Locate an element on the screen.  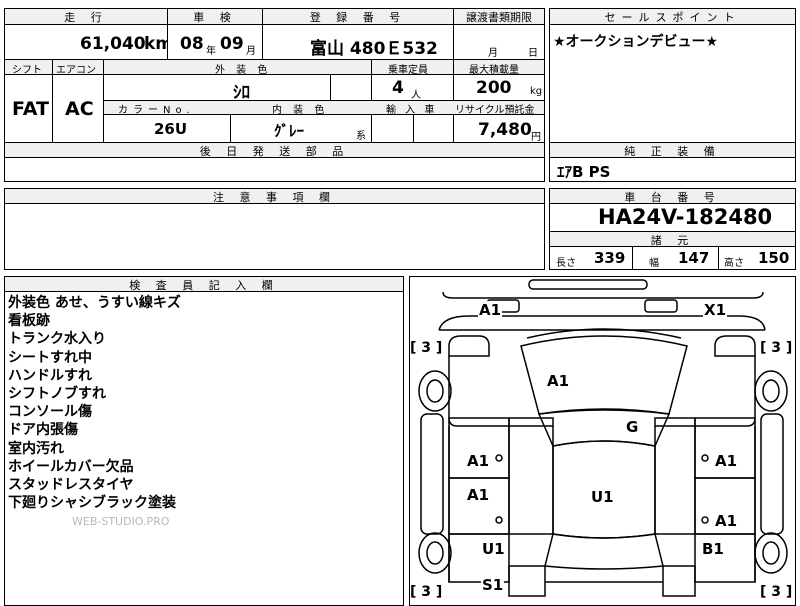
width-value: 147 is located at coordinates (694, 258).